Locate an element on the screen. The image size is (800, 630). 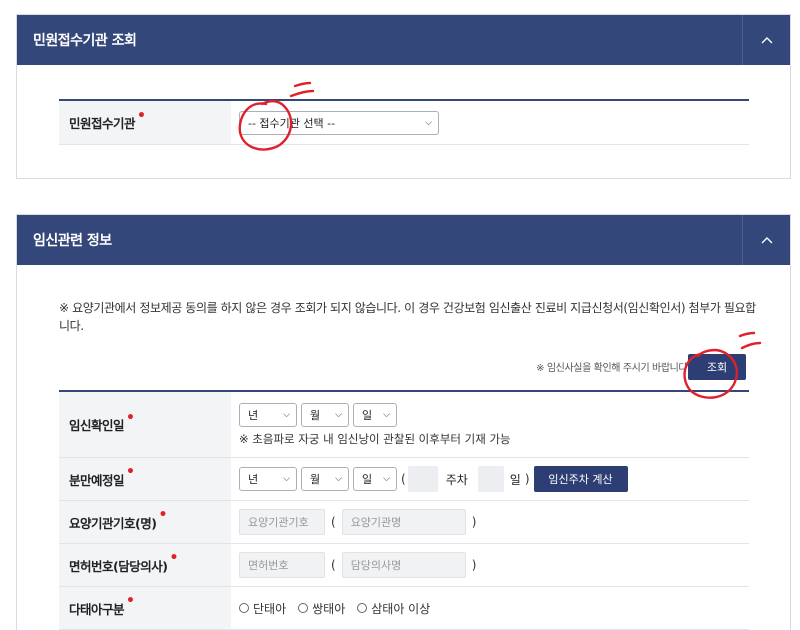
row-value: 단태아 쌍태아 삼태아 이상 is located at coordinates (490, 608).